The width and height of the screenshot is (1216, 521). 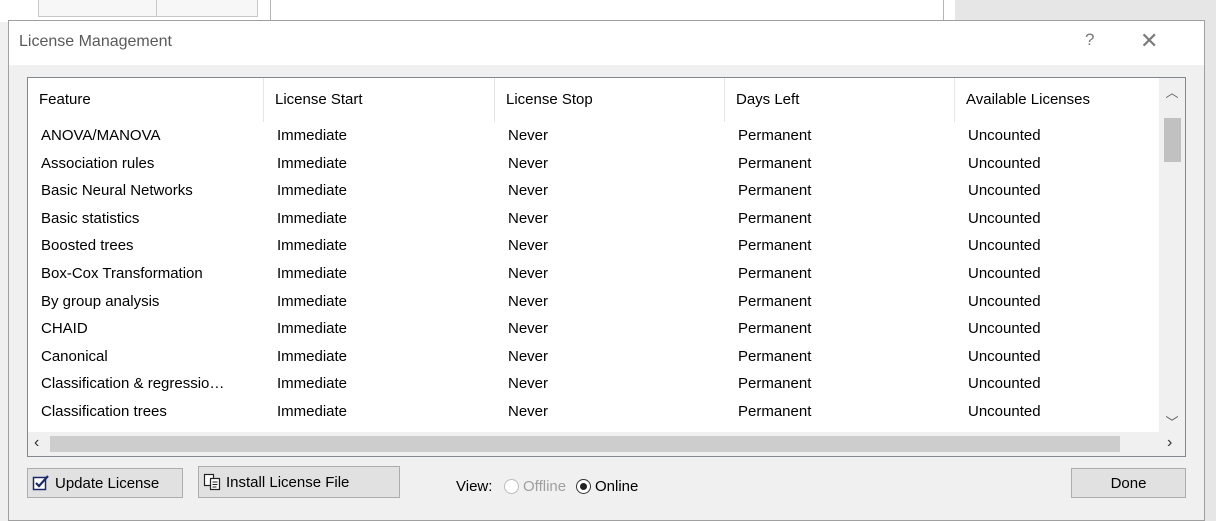 I want to click on close-button: ✕, so click(x=1149, y=41).